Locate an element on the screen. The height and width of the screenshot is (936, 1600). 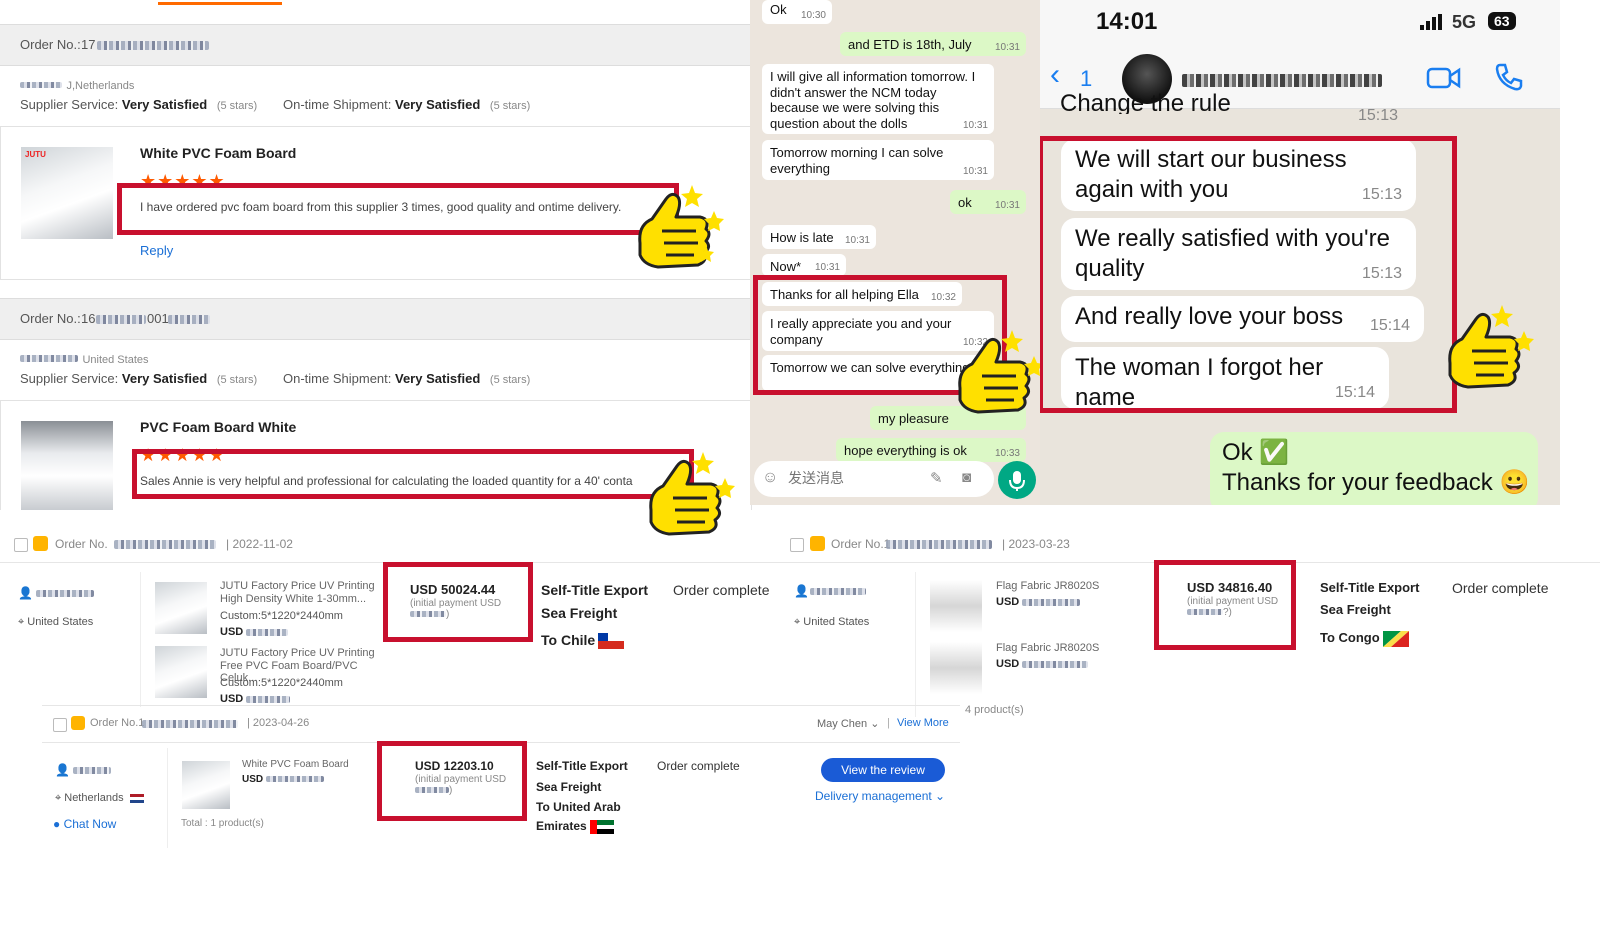
destination: To Congo is located at coordinates (1364, 638).